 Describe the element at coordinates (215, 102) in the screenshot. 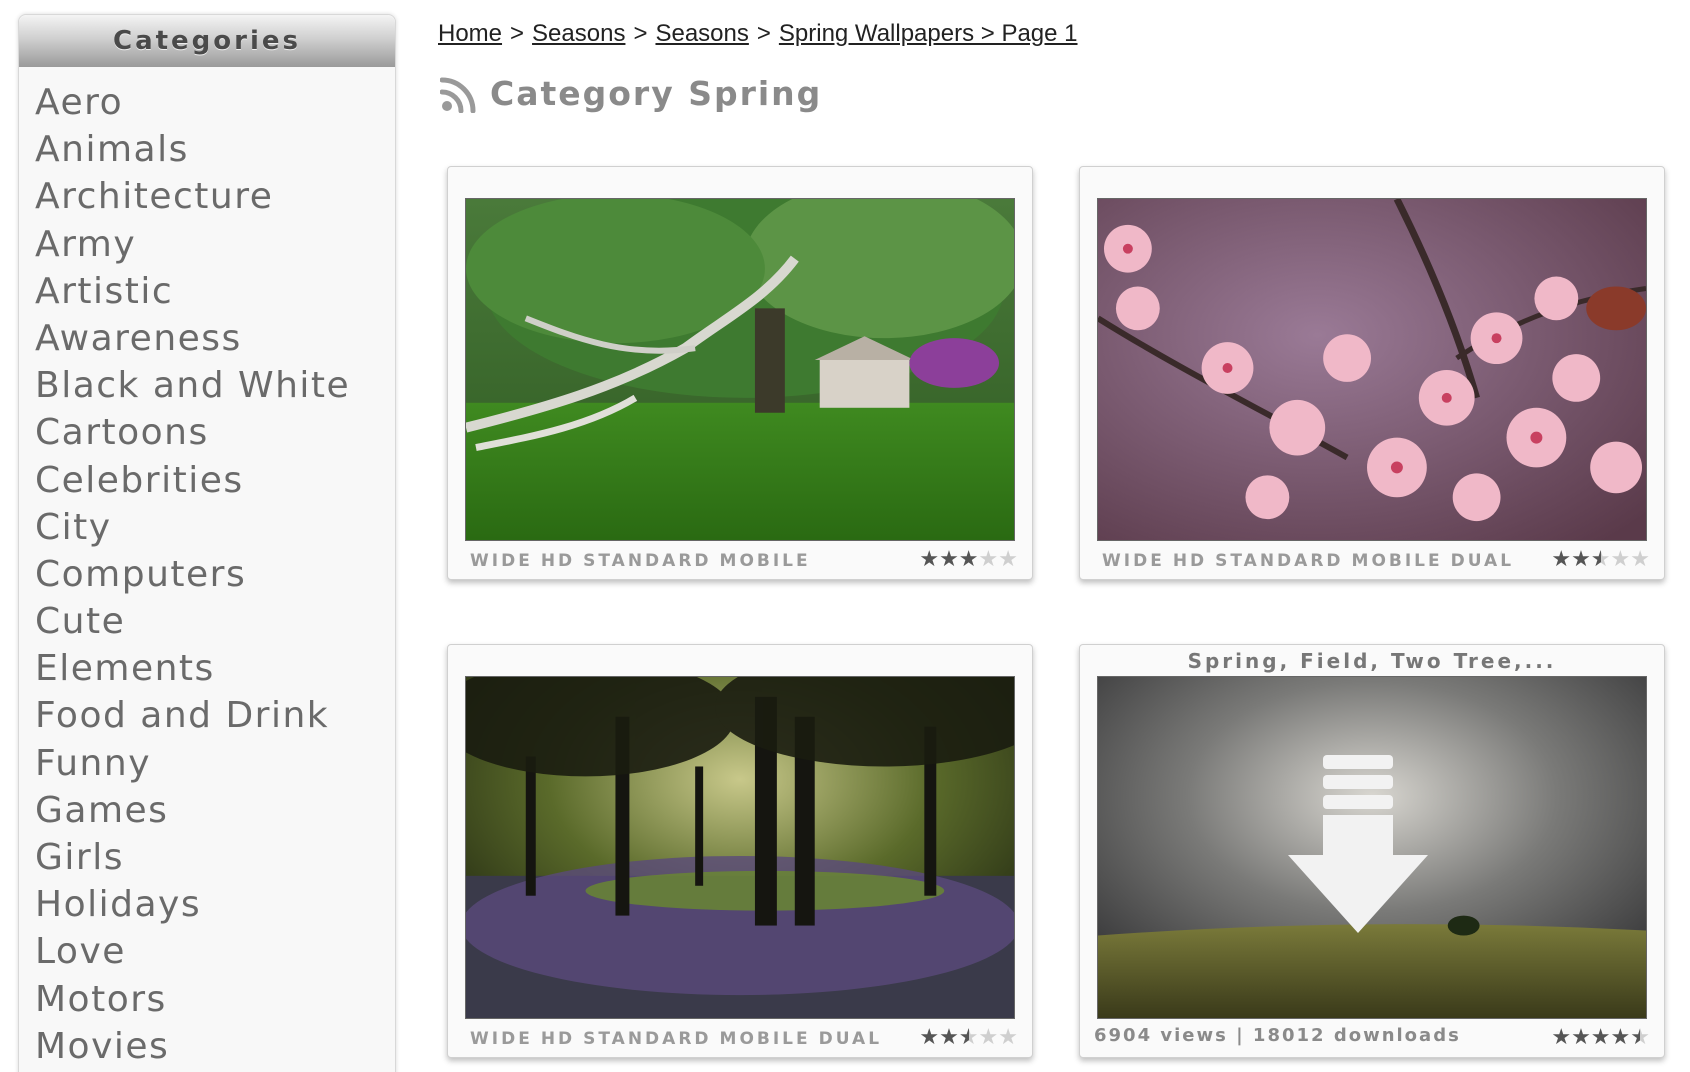

I see `sidebar-category-aero: Aero` at that location.